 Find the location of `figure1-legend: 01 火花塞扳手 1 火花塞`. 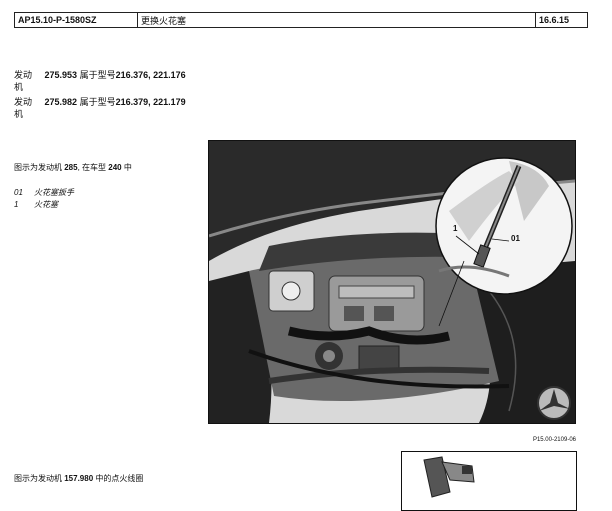

figure1-legend: 01 火花塞扳手 1 火花塞 is located at coordinates (44, 199).